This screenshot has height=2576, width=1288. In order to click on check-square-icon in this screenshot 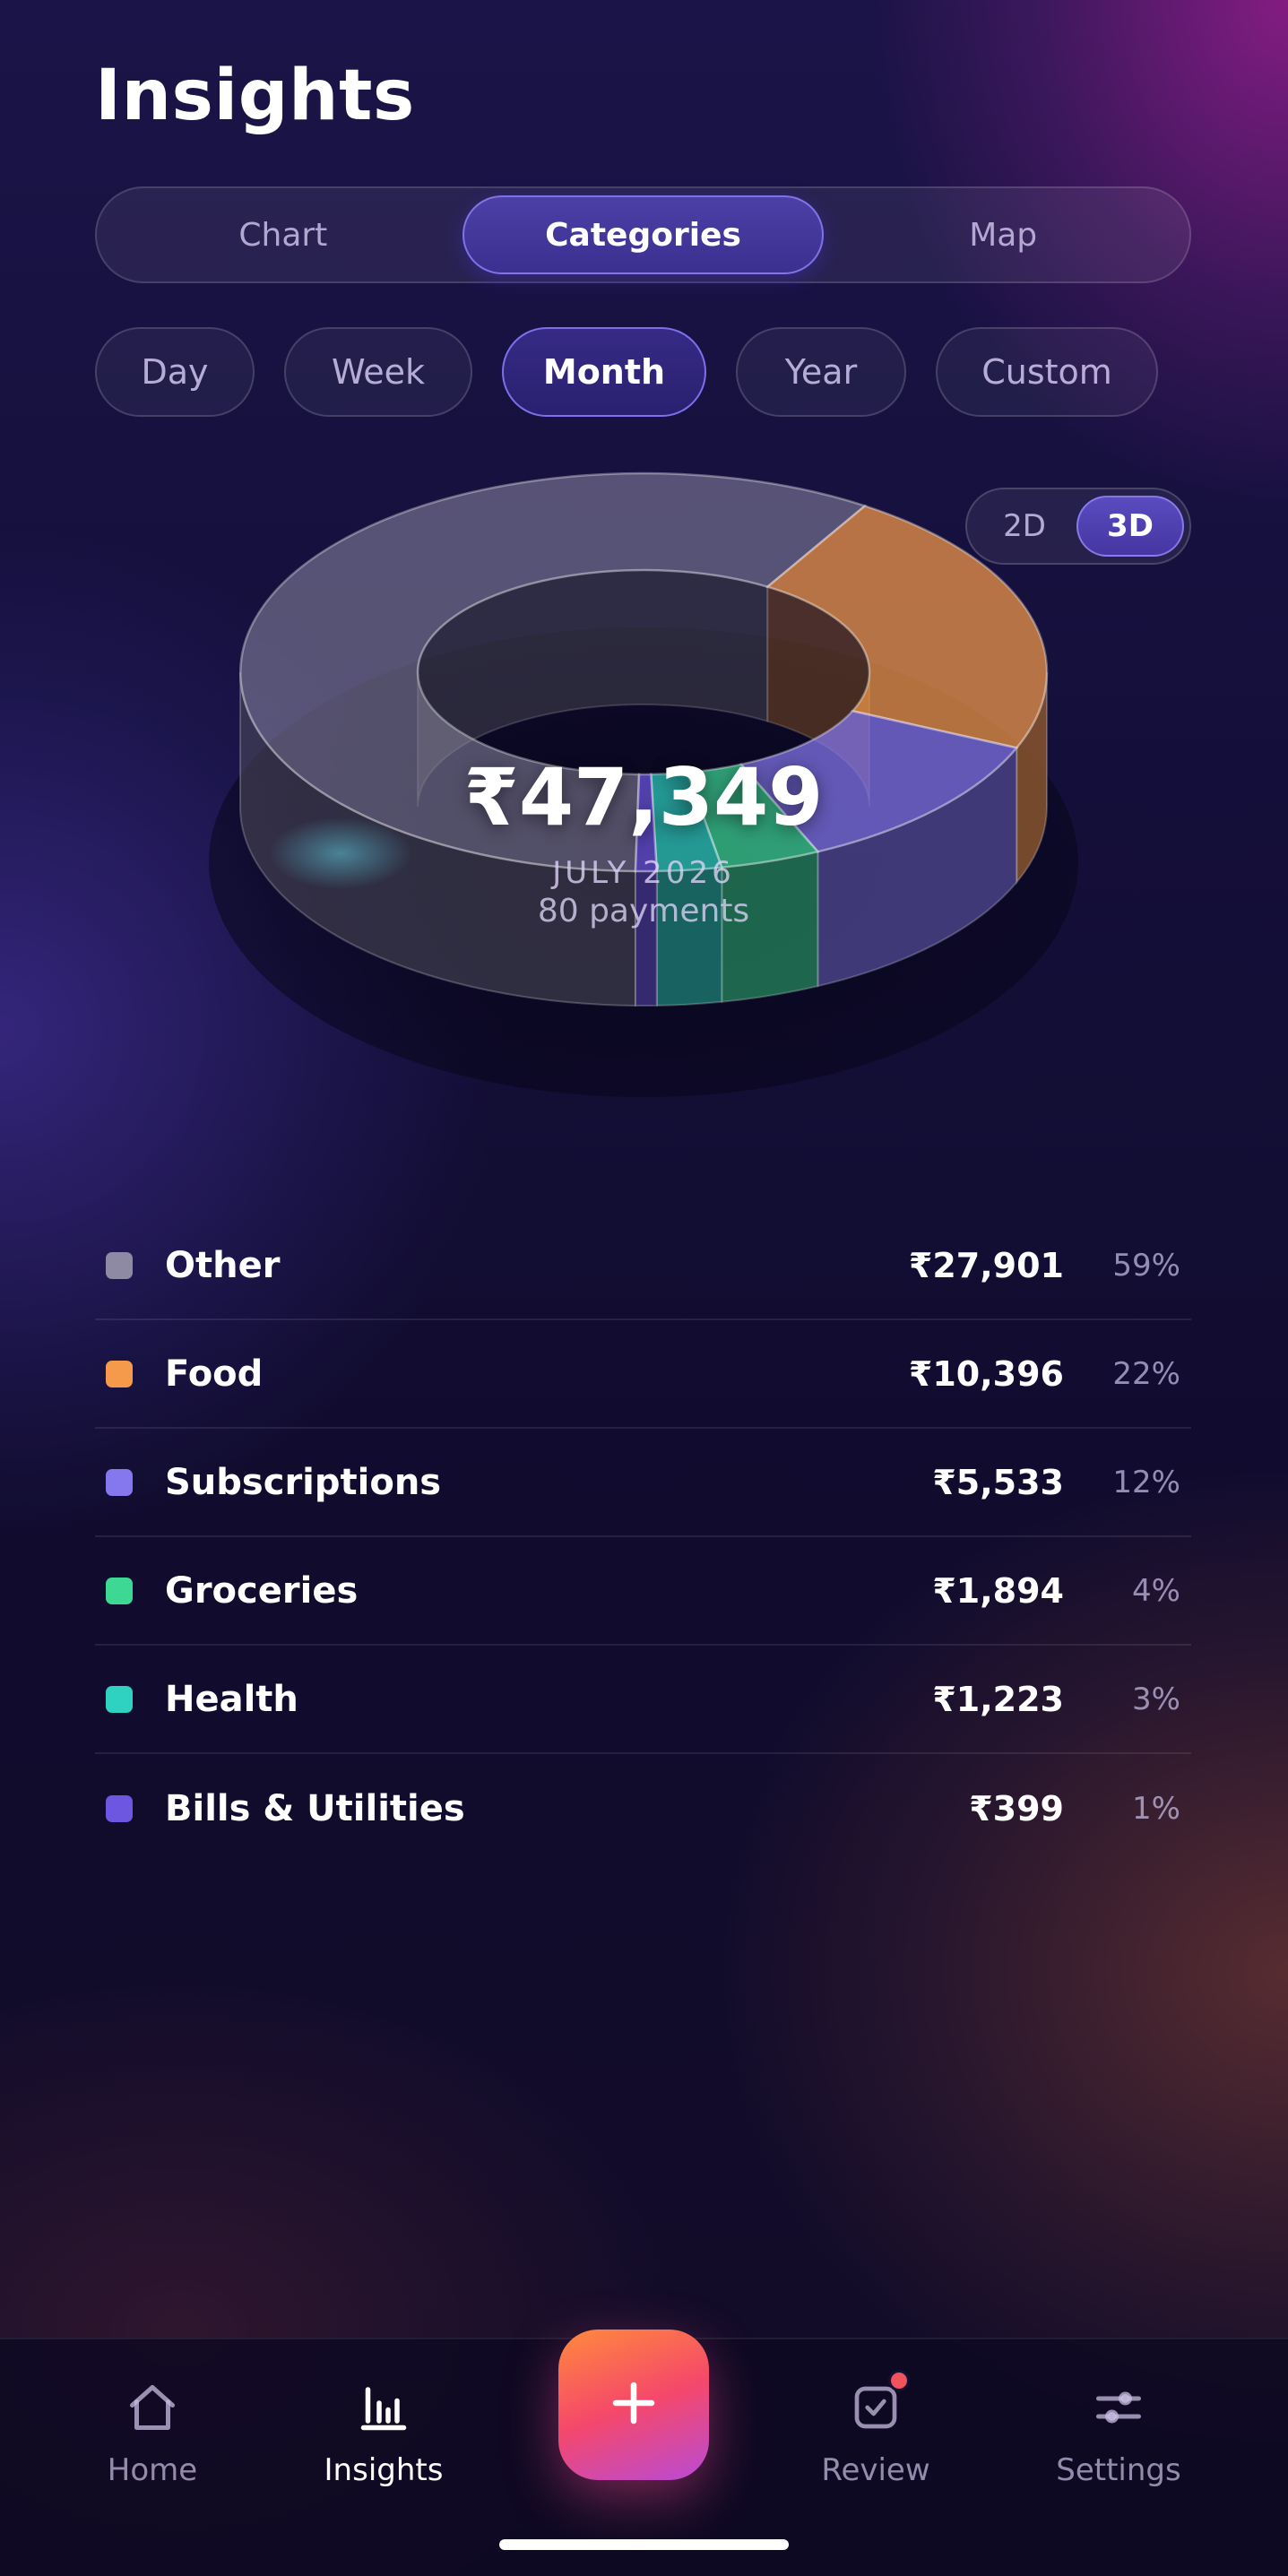, I will do `click(878, 2403)`.